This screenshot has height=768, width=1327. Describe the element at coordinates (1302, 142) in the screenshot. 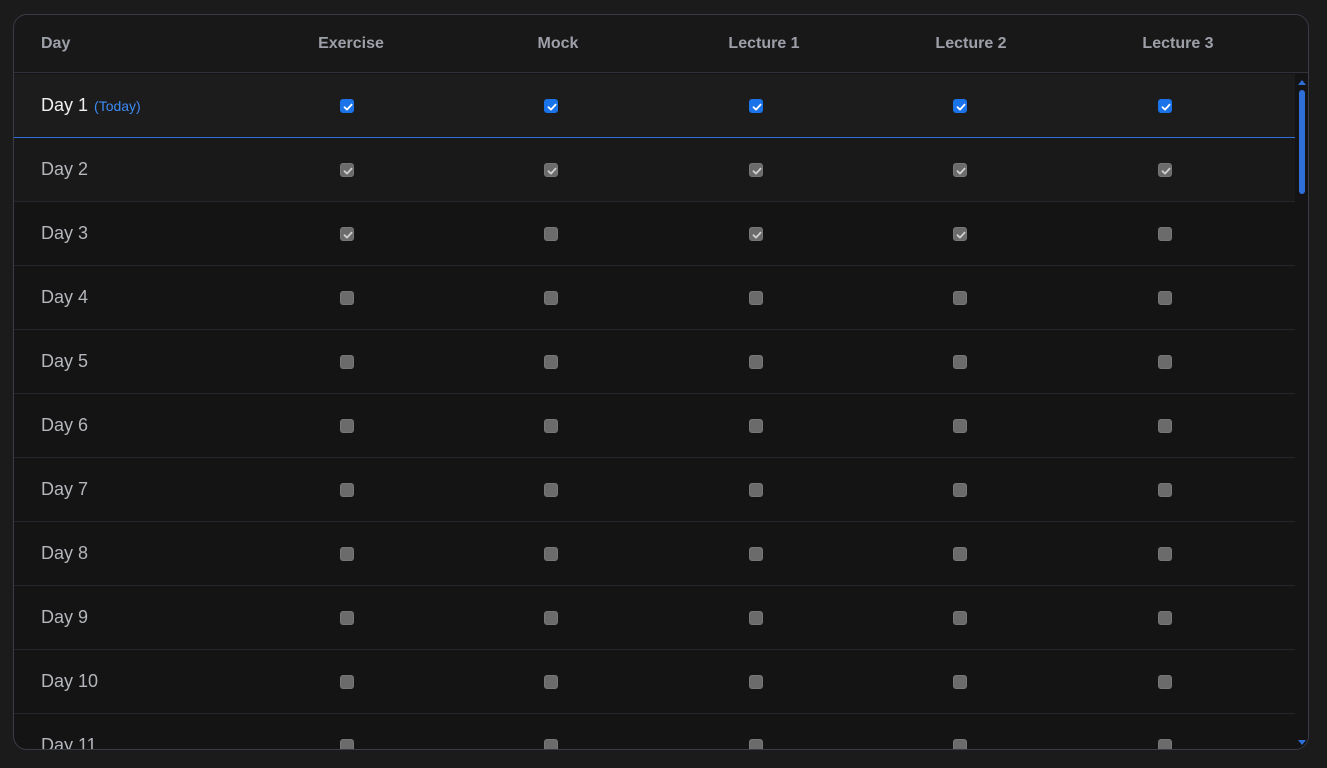

I see `scrollbar-thumb` at that location.